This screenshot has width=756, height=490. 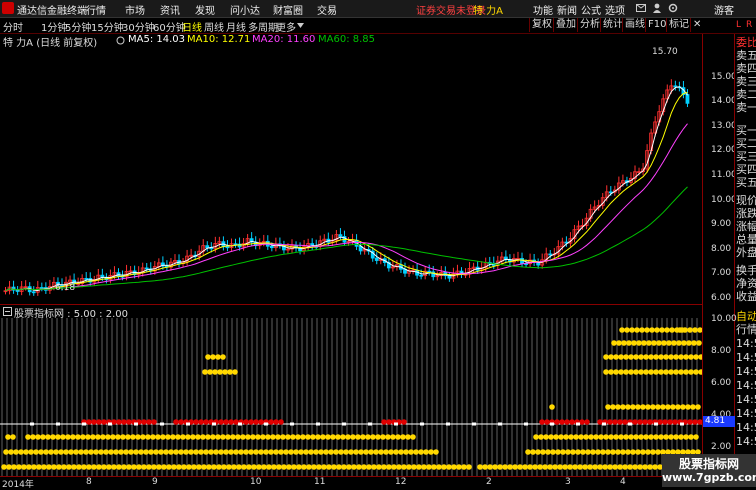 What do you see at coordinates (18, 485) in the screenshot?
I see `date-label-0: 2014年` at bounding box center [18, 485].